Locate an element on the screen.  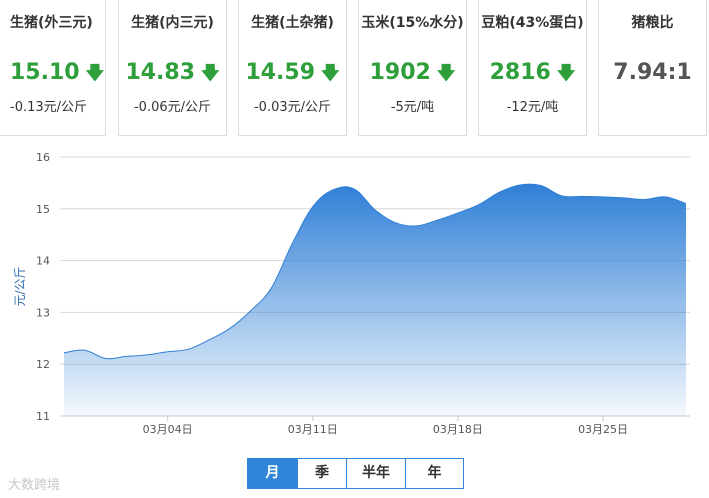
tab-quarter: 季 is located at coordinates (322, 473).